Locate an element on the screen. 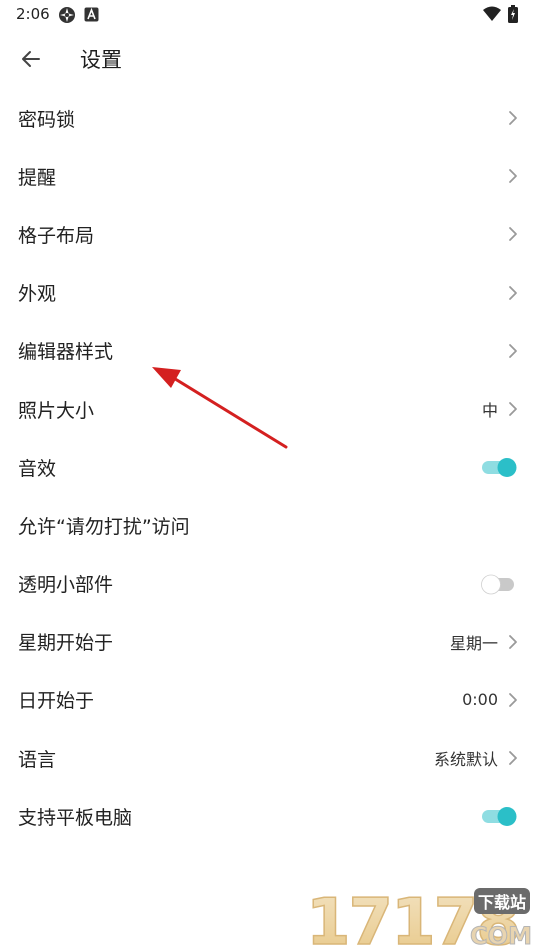  setting-row-editor-style: 编辑器样式 is located at coordinates (267, 351).